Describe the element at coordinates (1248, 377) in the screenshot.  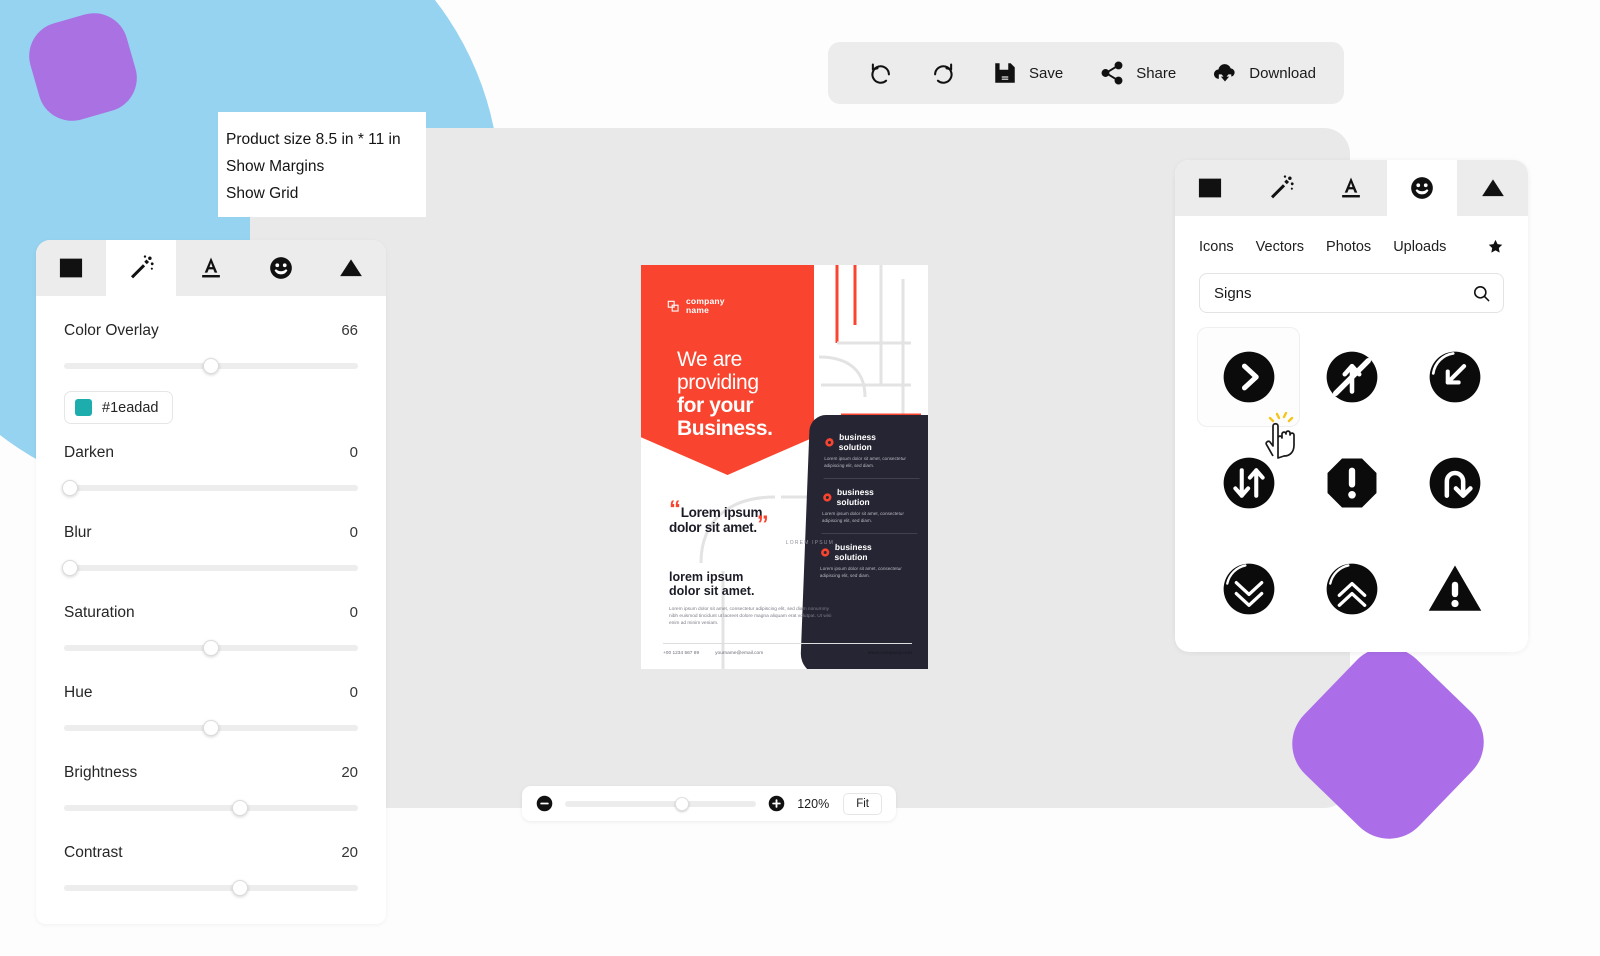
I see `asset-arrow-right-circle` at that location.